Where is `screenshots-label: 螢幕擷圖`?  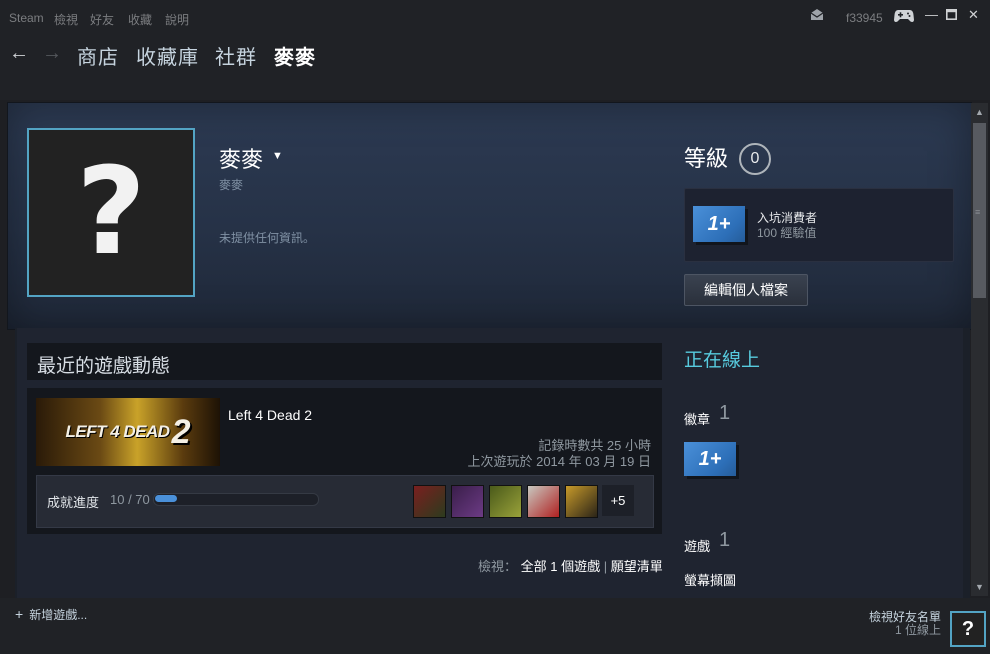
screenshots-label: 螢幕擷圖 is located at coordinates (710, 579).